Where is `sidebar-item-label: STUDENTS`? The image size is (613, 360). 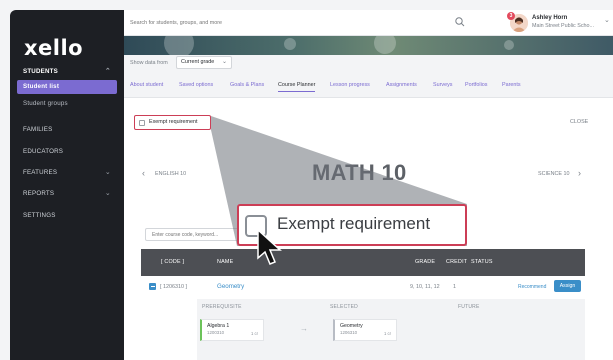
sidebar-item-label: STUDENTS is located at coordinates (40, 71).